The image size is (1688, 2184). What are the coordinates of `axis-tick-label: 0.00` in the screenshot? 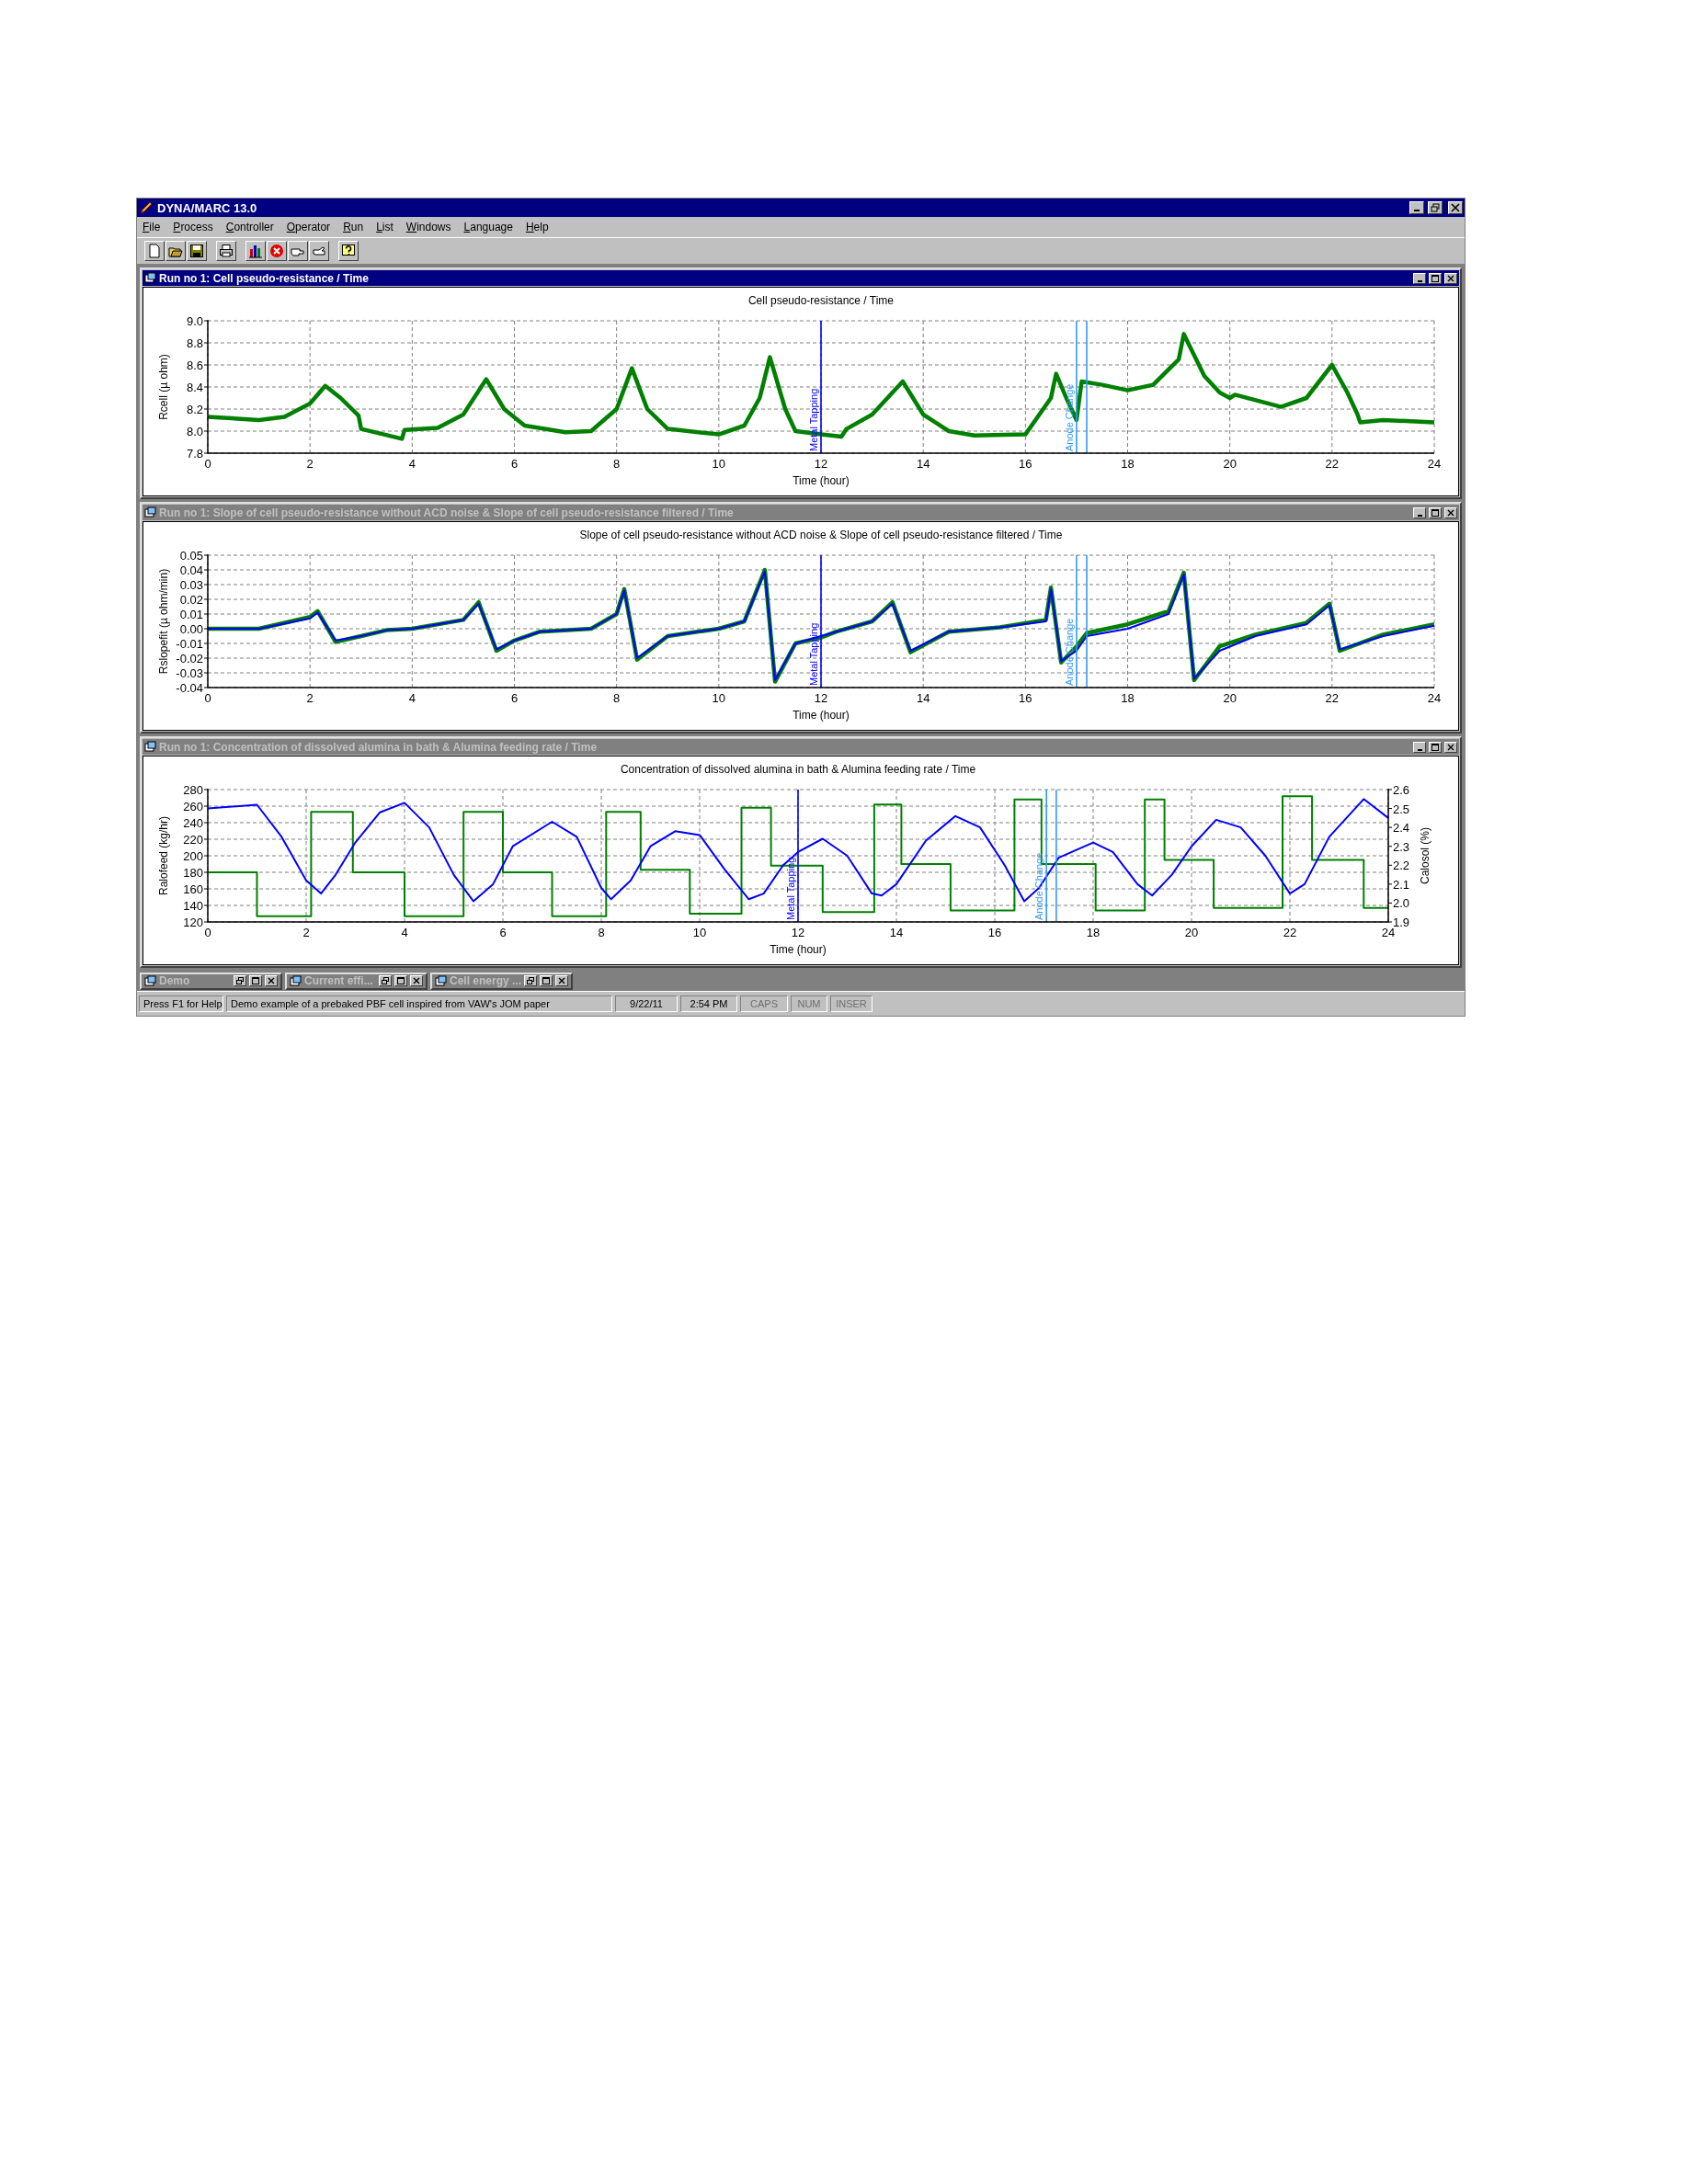 It's located at (191, 629).